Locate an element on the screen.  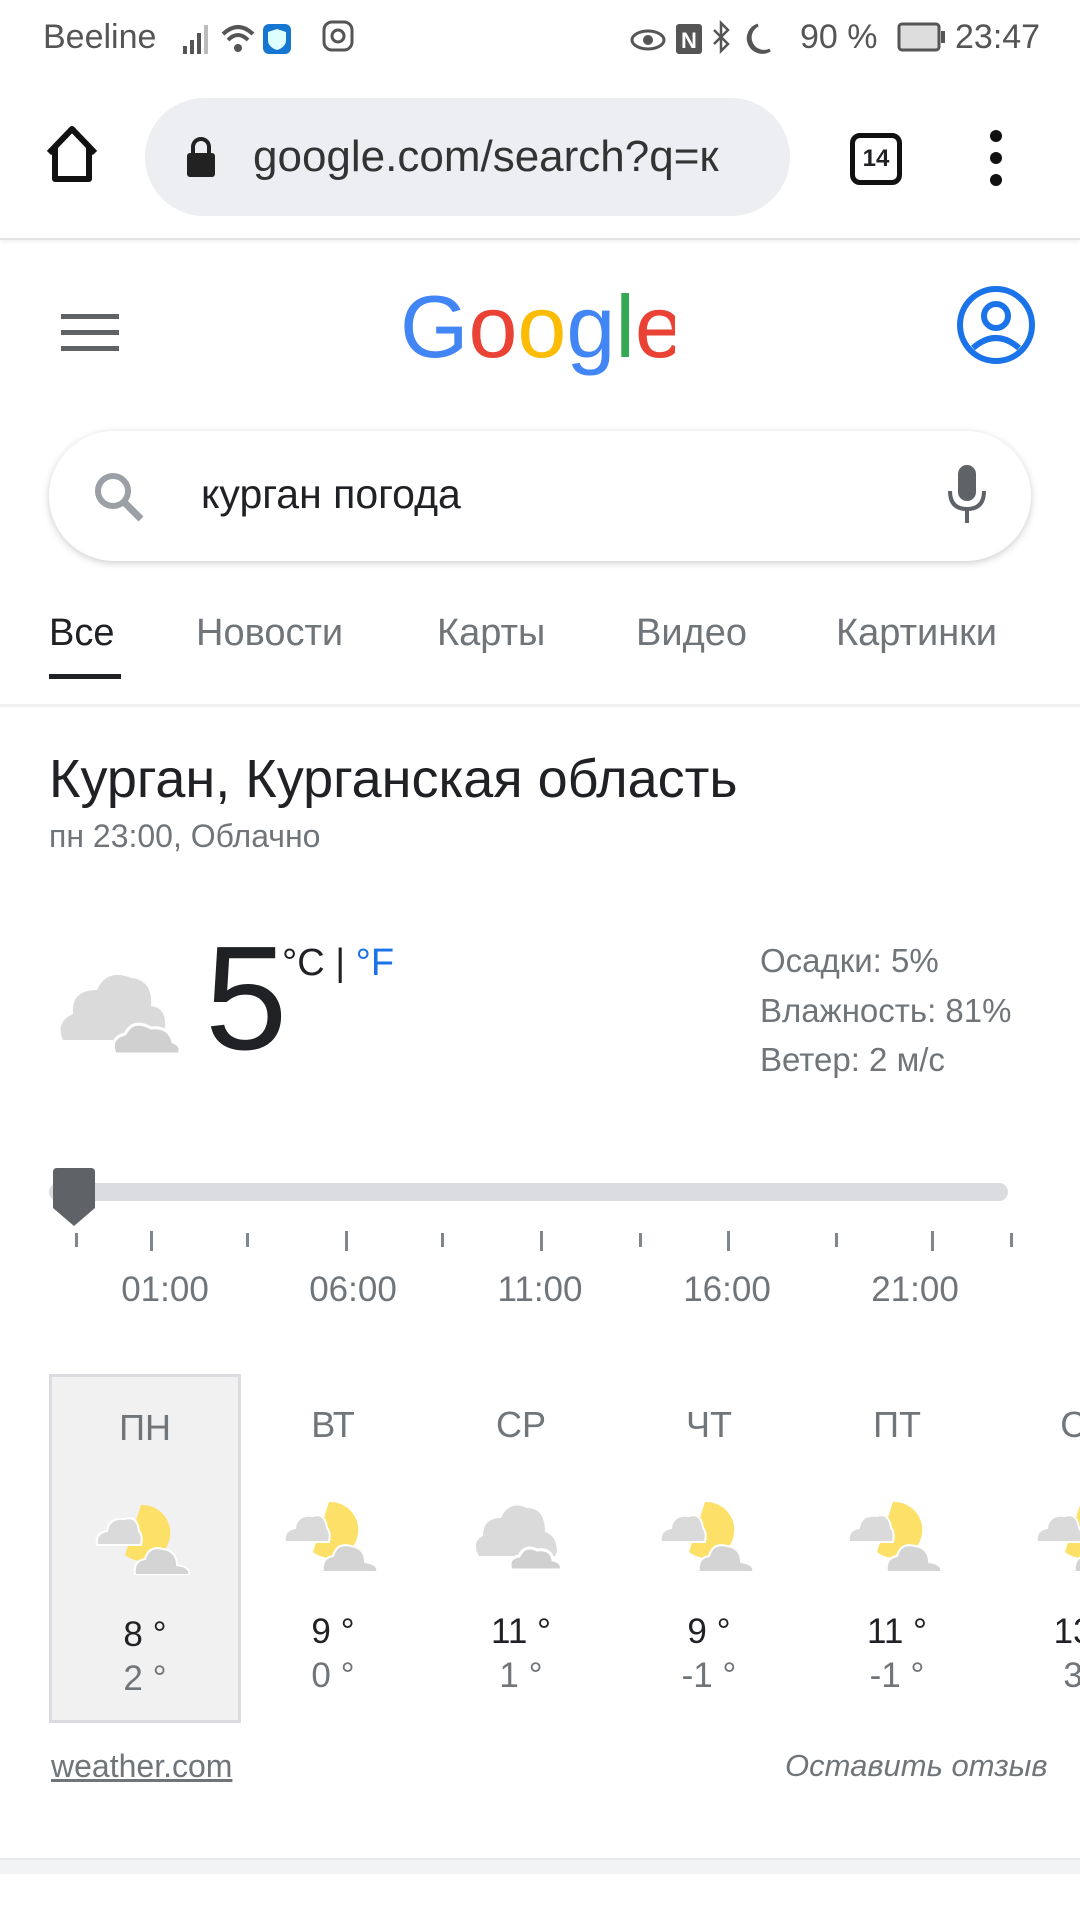
forecast-day: ВТ 9 ° 0 ° is located at coordinates (333, 1548).